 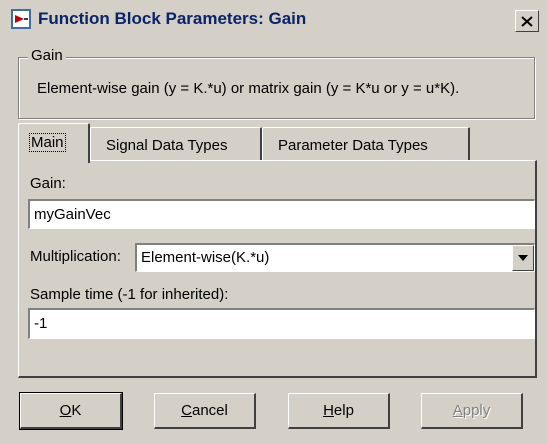 I want to click on sample-time-value: -1, so click(x=41, y=323).